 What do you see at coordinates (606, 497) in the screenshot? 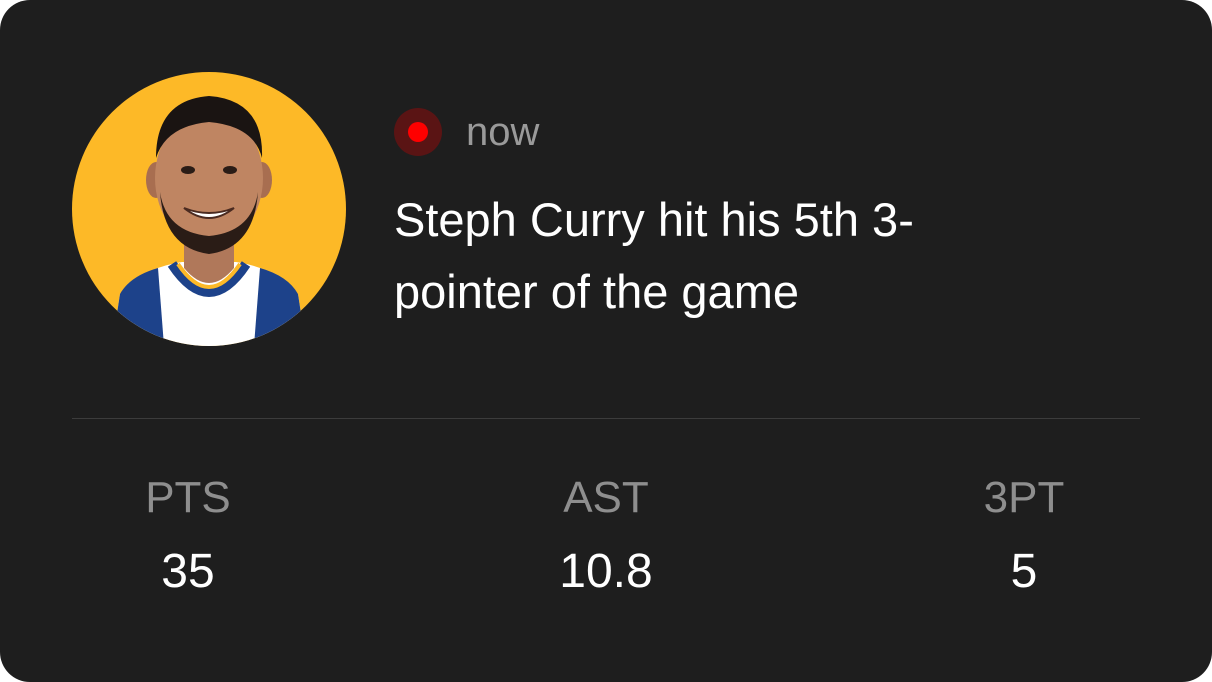
I see `stat-label: AST` at bounding box center [606, 497].